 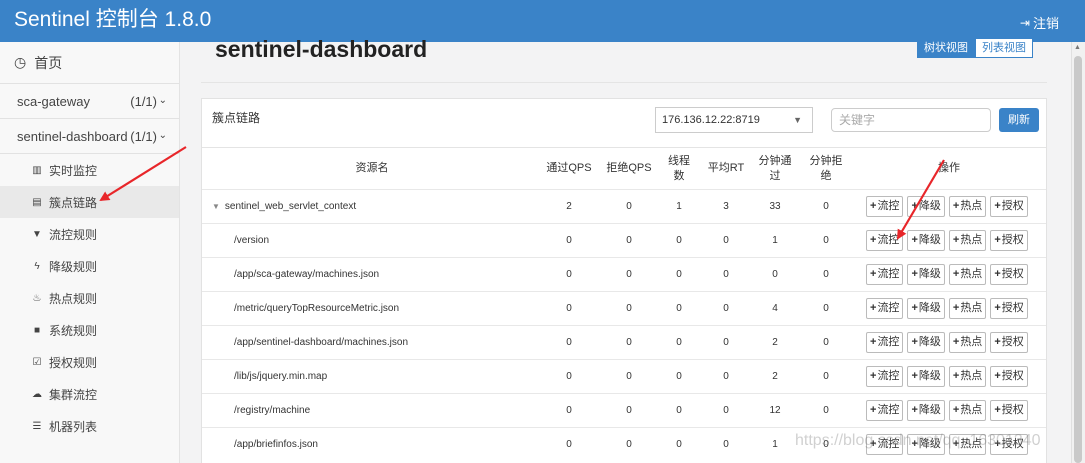 I want to click on sidebar-subitem-3: ▼ 流控规则, so click(x=89, y=234).